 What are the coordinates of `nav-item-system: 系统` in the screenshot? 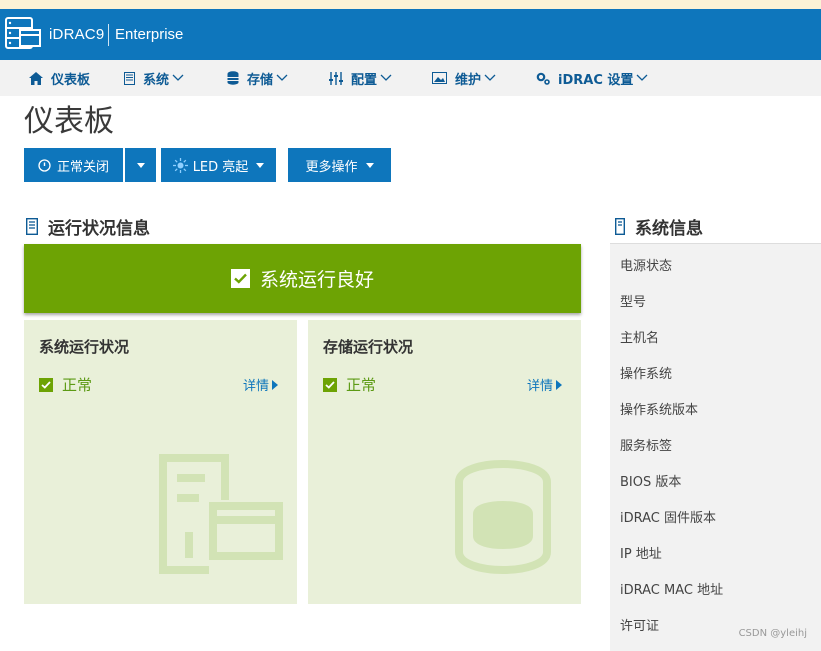 It's located at (158, 78).